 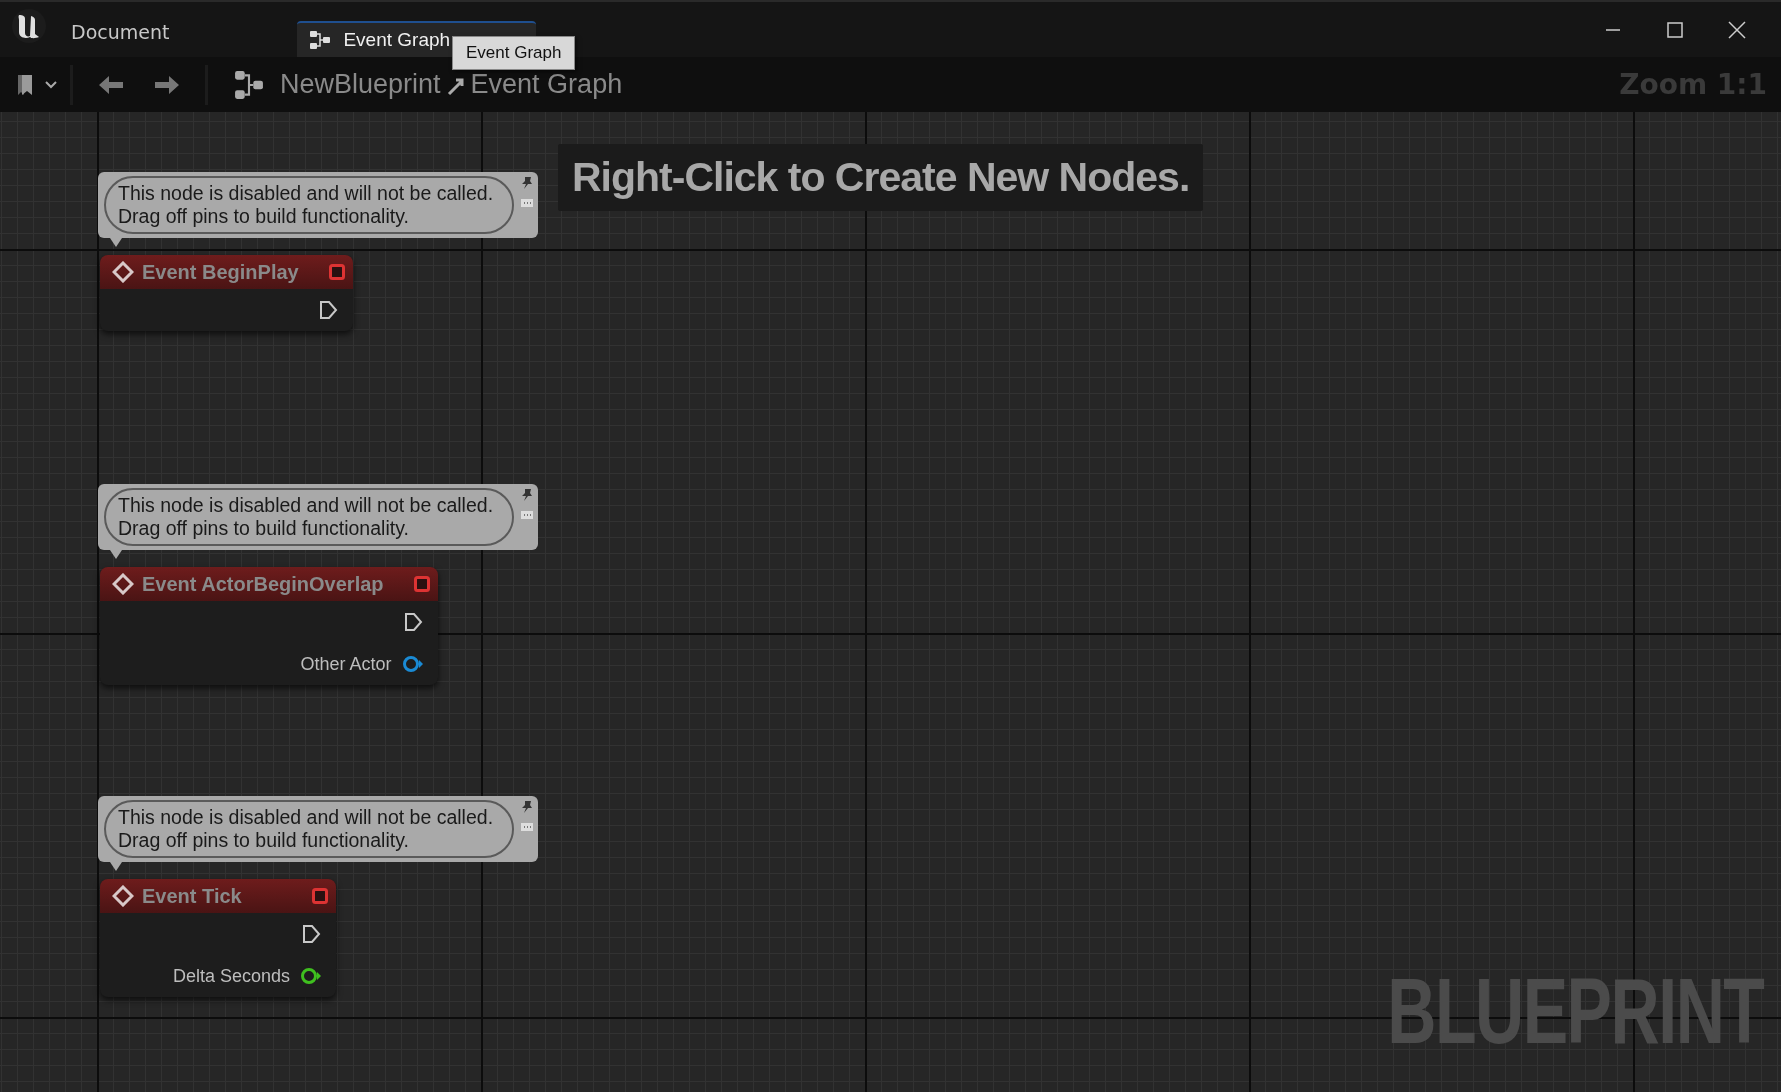 I want to click on pin-label: Other Actor, so click(x=345, y=664).